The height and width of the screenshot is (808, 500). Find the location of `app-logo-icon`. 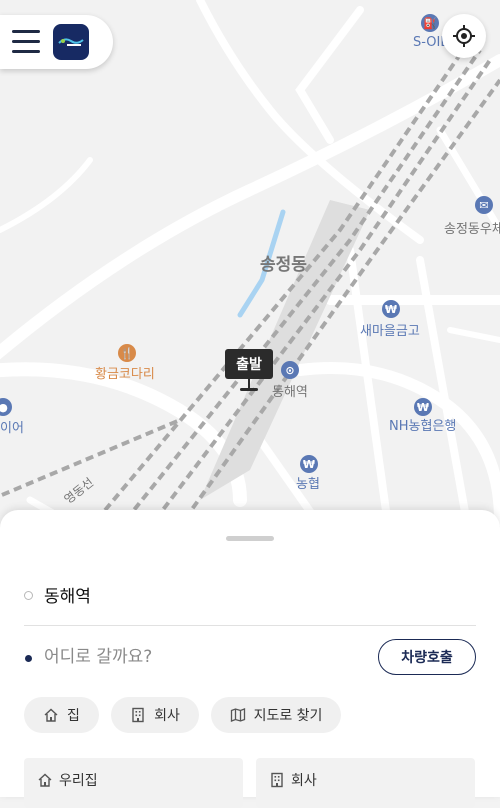

app-logo-icon is located at coordinates (71, 42).